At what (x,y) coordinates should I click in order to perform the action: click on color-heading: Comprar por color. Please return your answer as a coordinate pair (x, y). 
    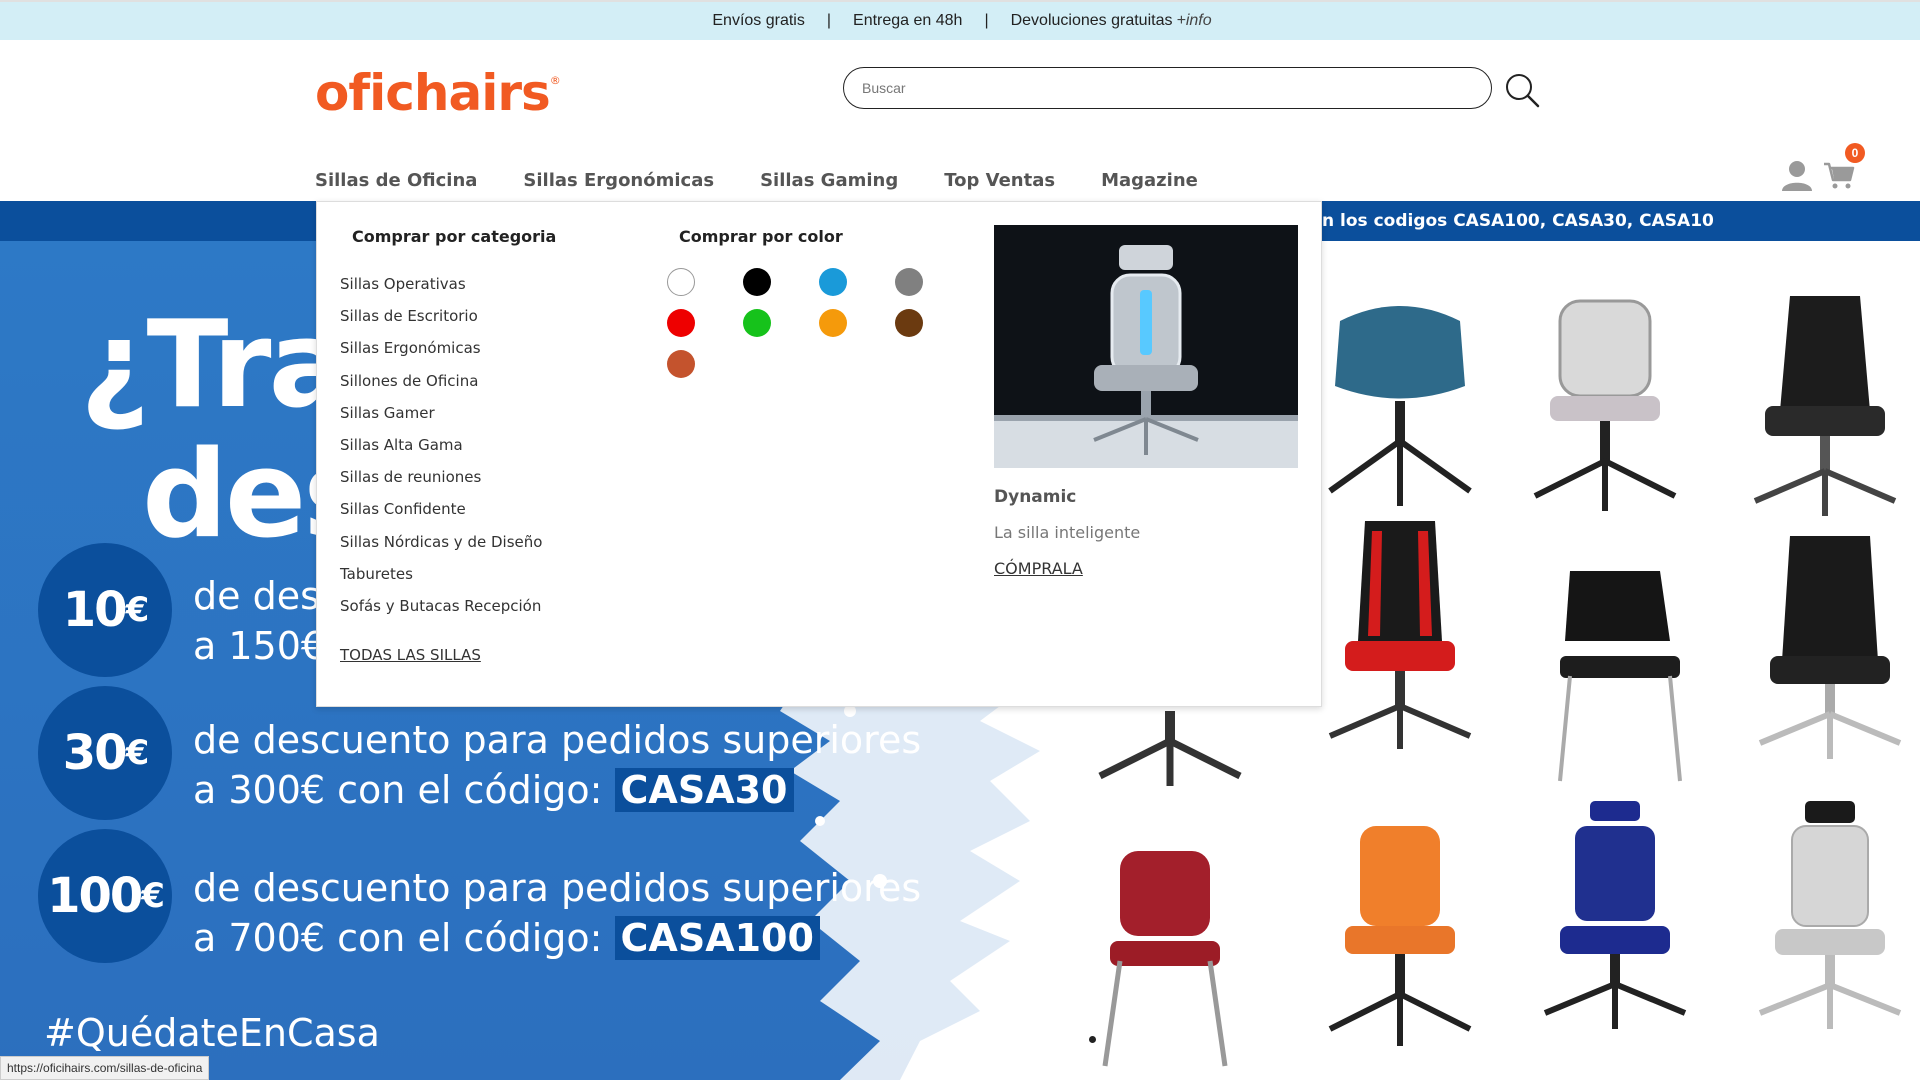
    Looking at the image, I should click on (761, 236).